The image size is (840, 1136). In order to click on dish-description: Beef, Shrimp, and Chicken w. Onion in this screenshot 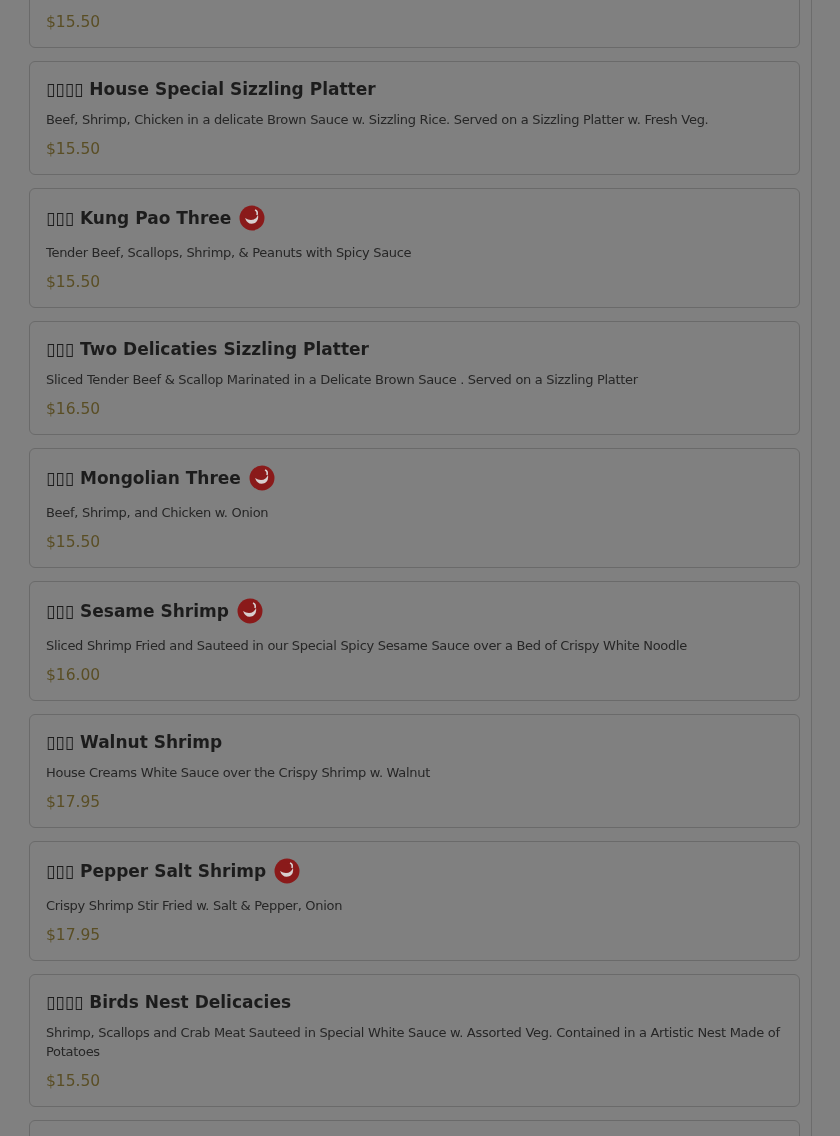, I will do `click(158, 513)`.